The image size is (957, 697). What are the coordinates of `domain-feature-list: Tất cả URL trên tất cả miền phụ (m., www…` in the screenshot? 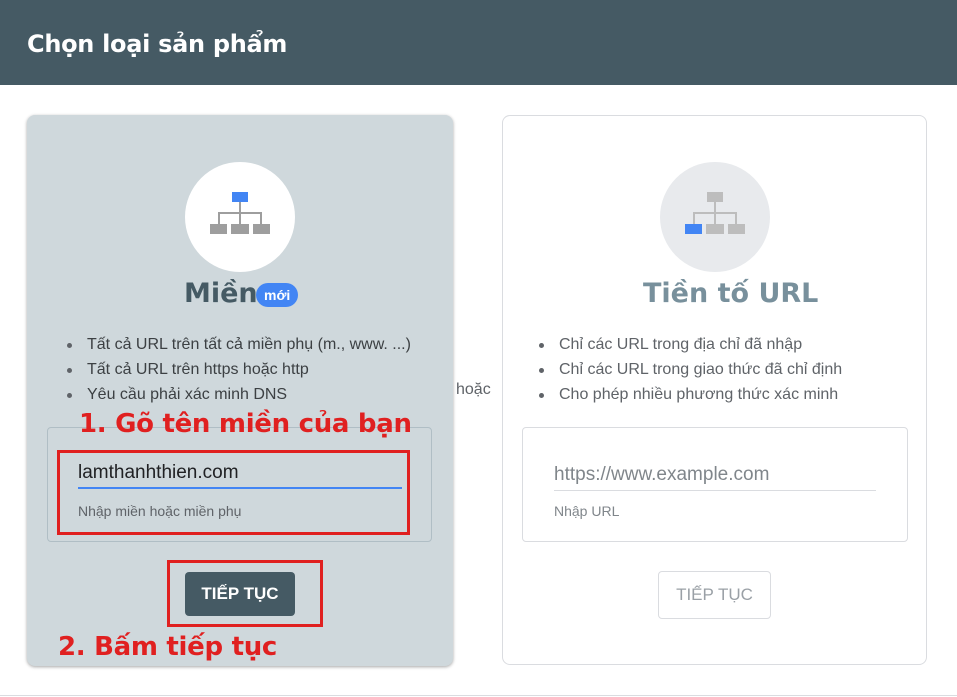 It's located at (238, 369).